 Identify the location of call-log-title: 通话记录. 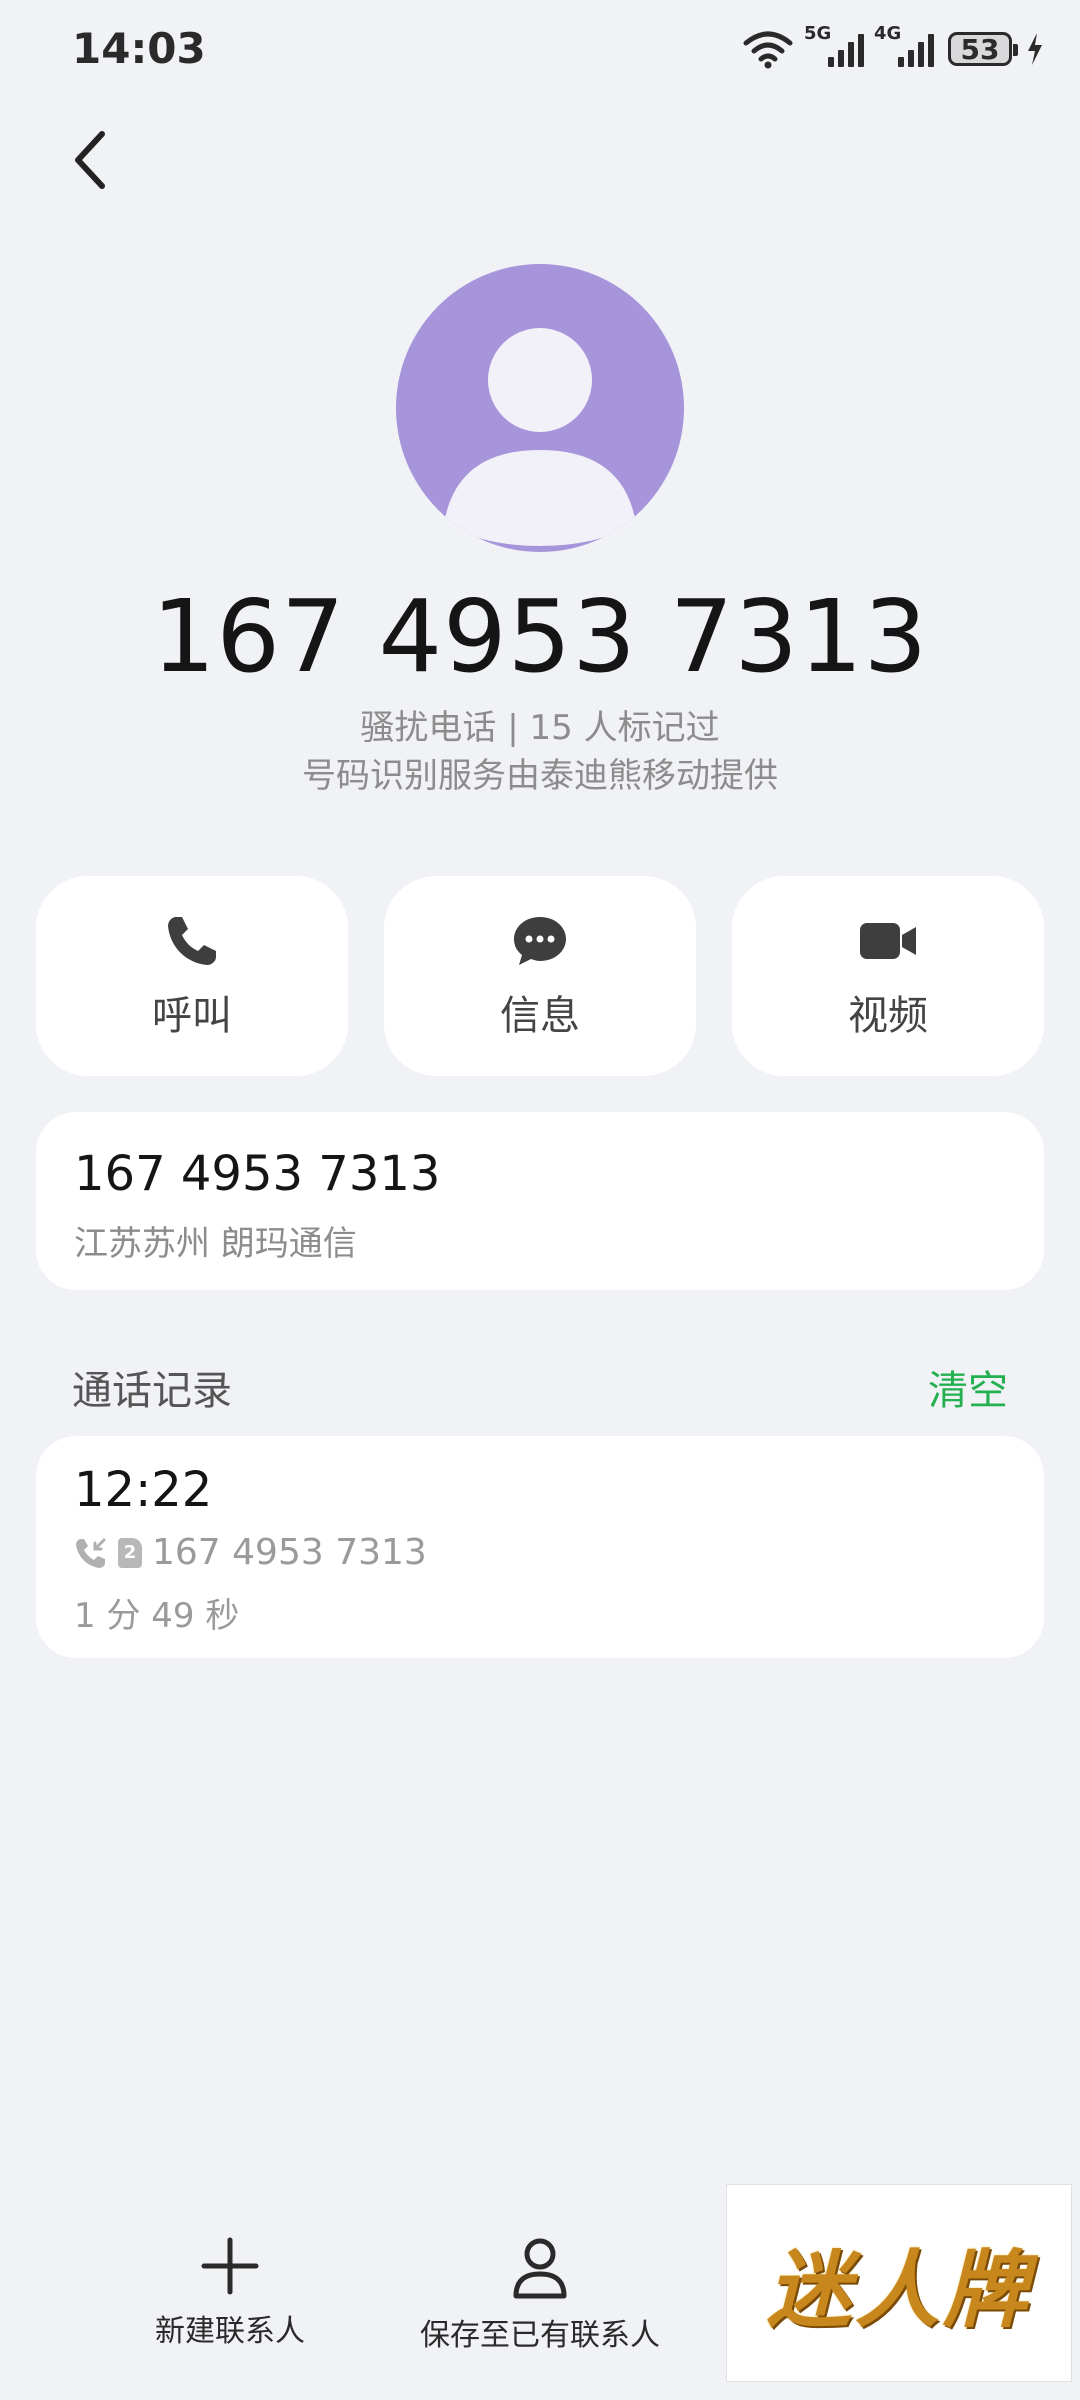
(152, 1391).